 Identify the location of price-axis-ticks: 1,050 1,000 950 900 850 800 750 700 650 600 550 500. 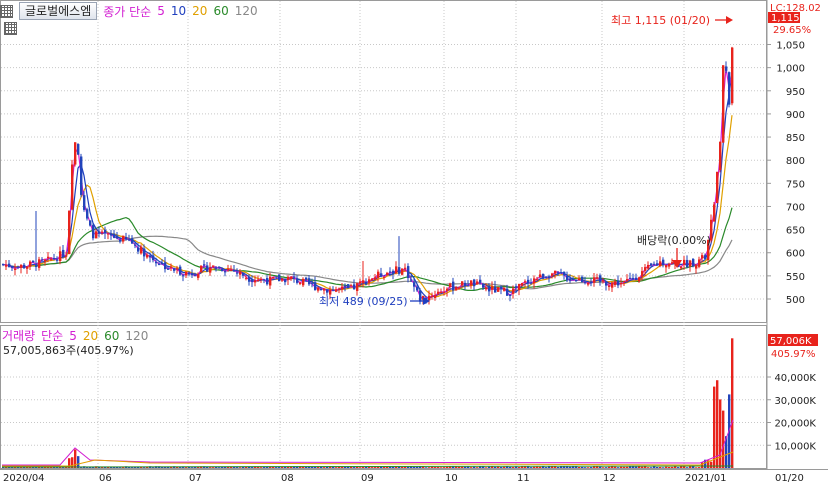
(786, 173).